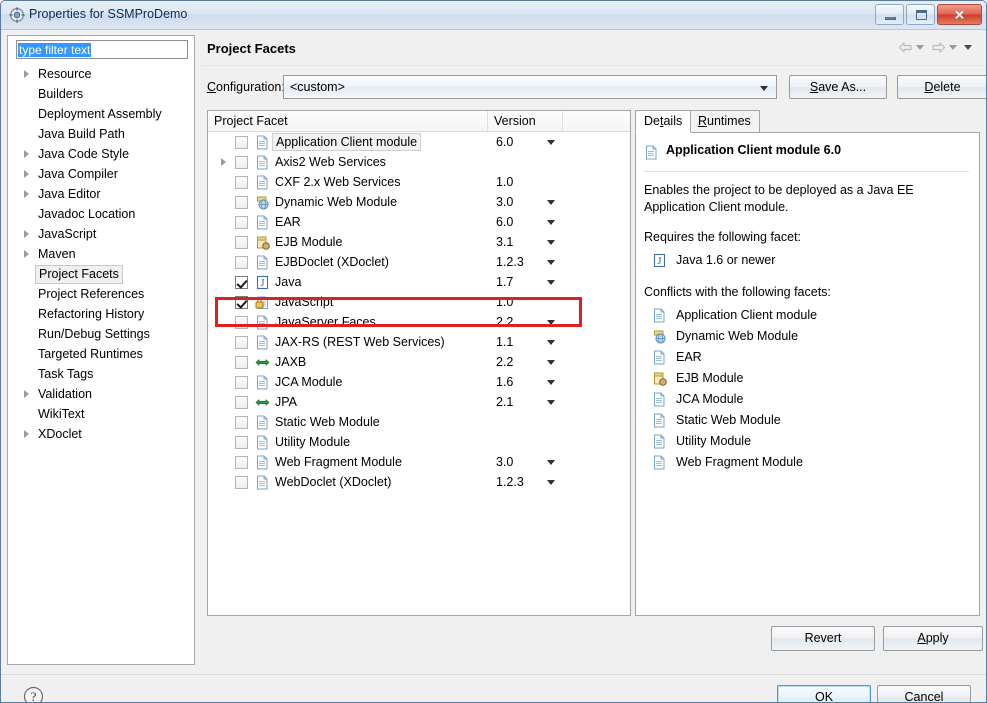  What do you see at coordinates (348, 121) in the screenshot?
I see `column-header-project-facet: Project Facet` at bounding box center [348, 121].